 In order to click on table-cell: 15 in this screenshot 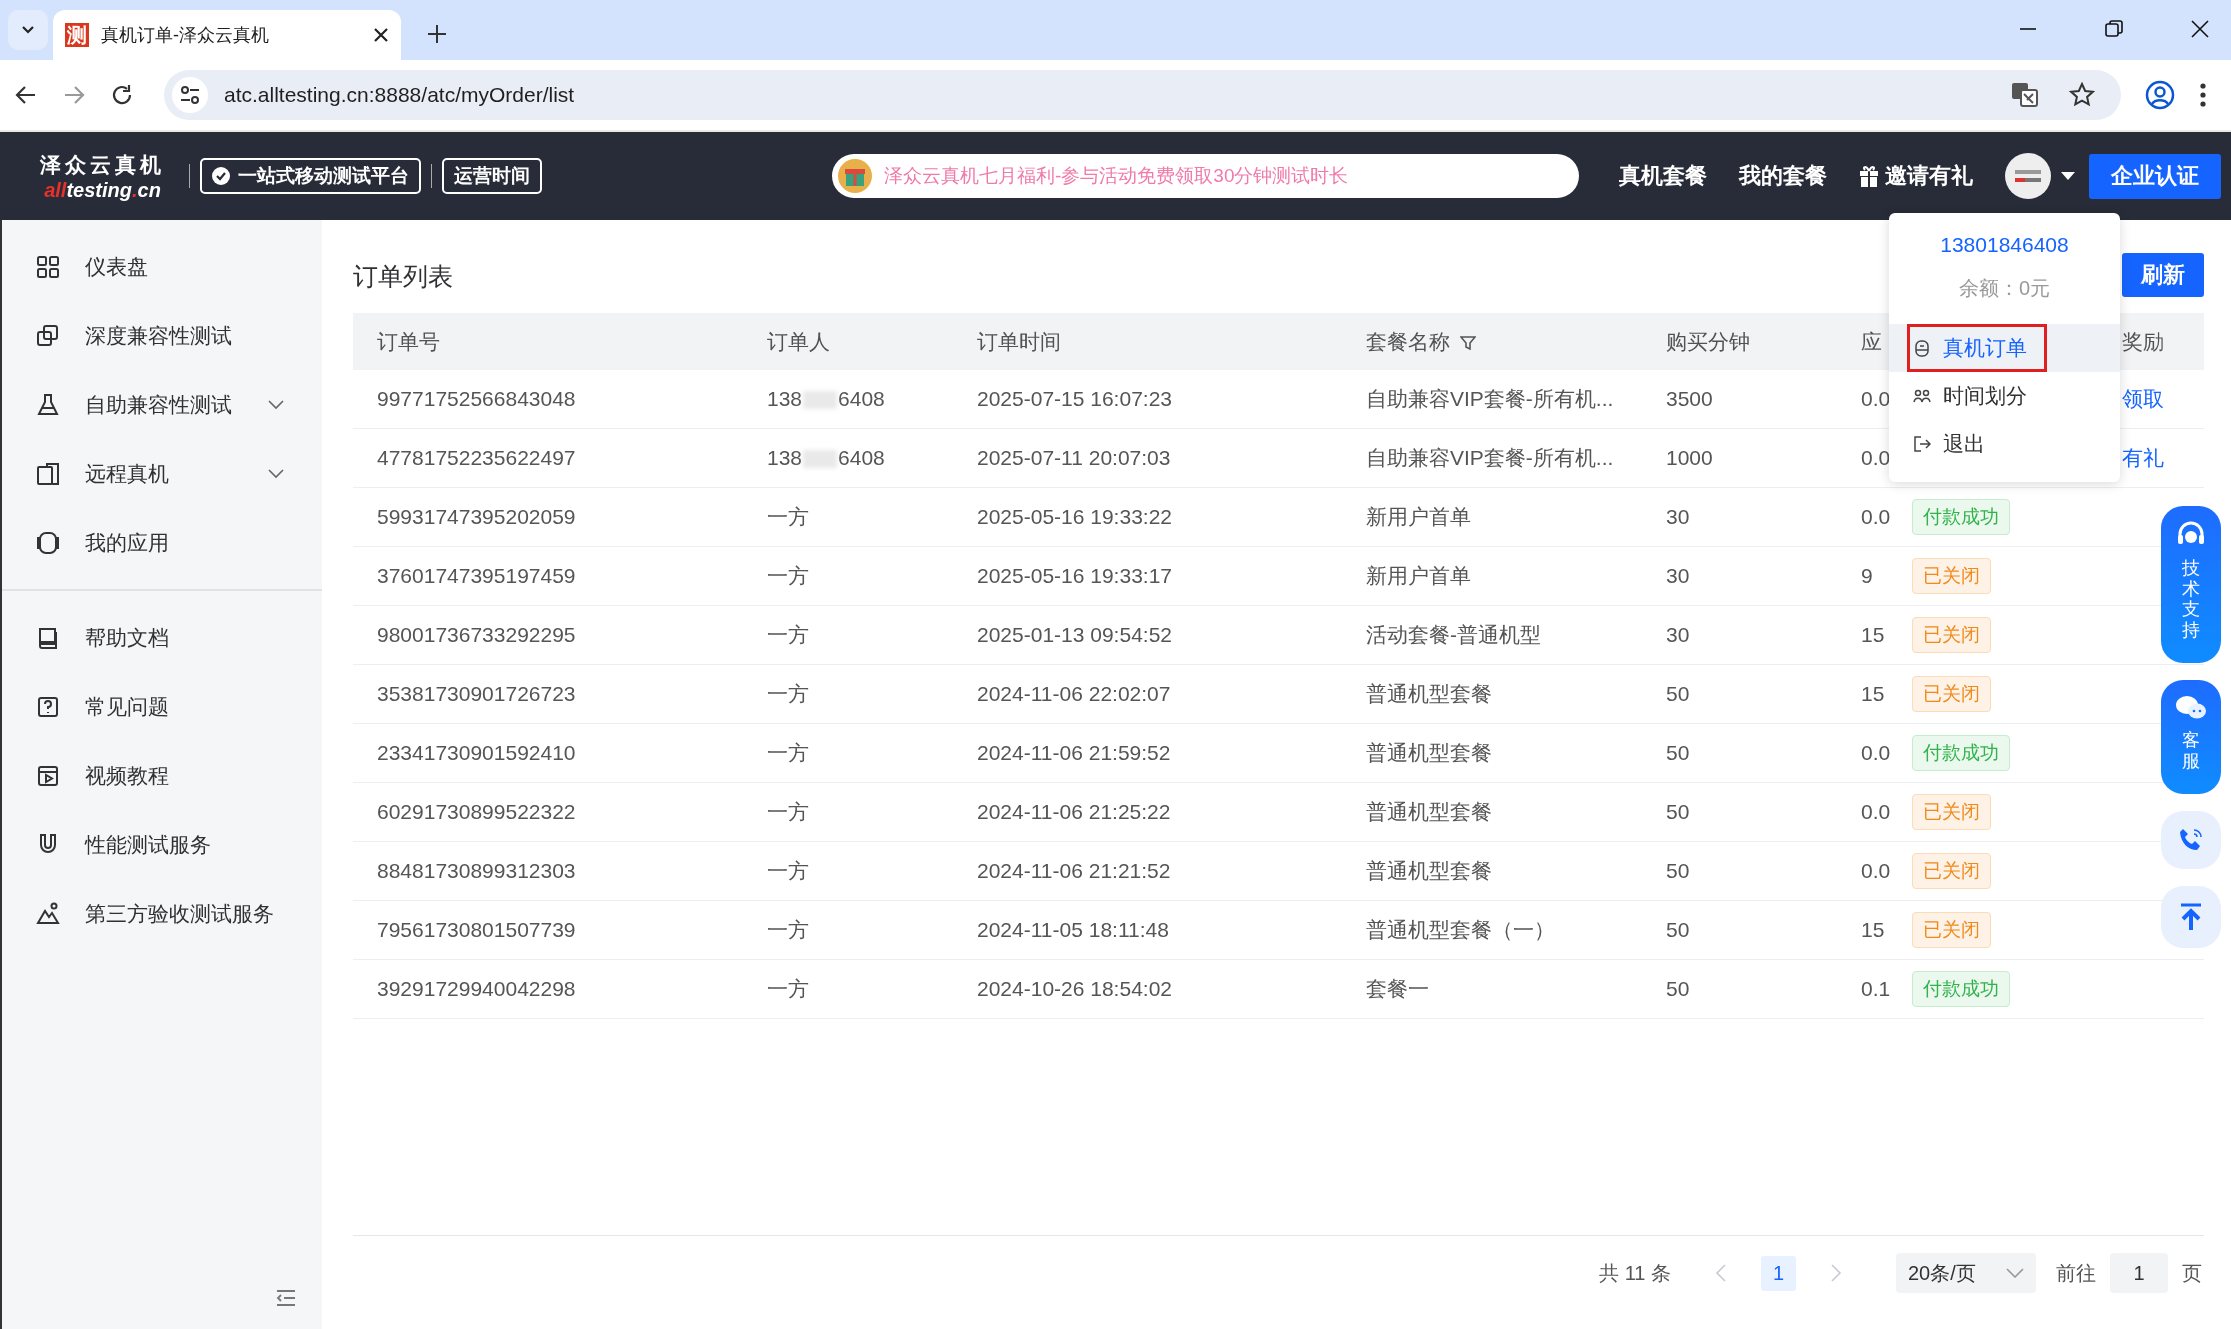, I will do `click(1873, 693)`.